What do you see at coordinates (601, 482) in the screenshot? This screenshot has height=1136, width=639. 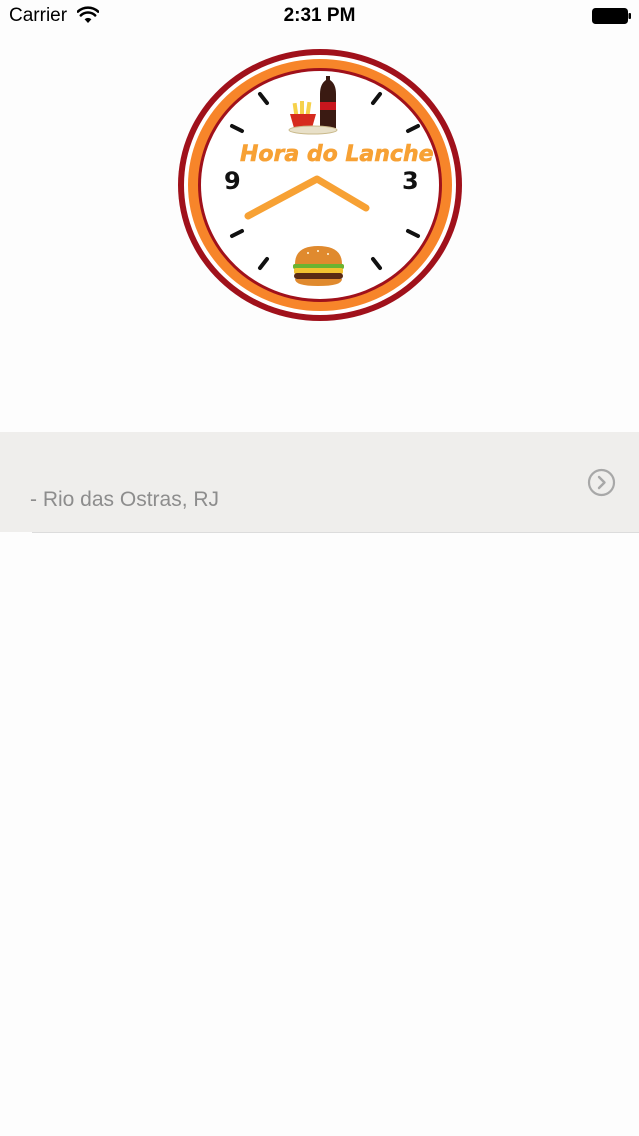 I see `chevron-right-circle-icon` at bounding box center [601, 482].